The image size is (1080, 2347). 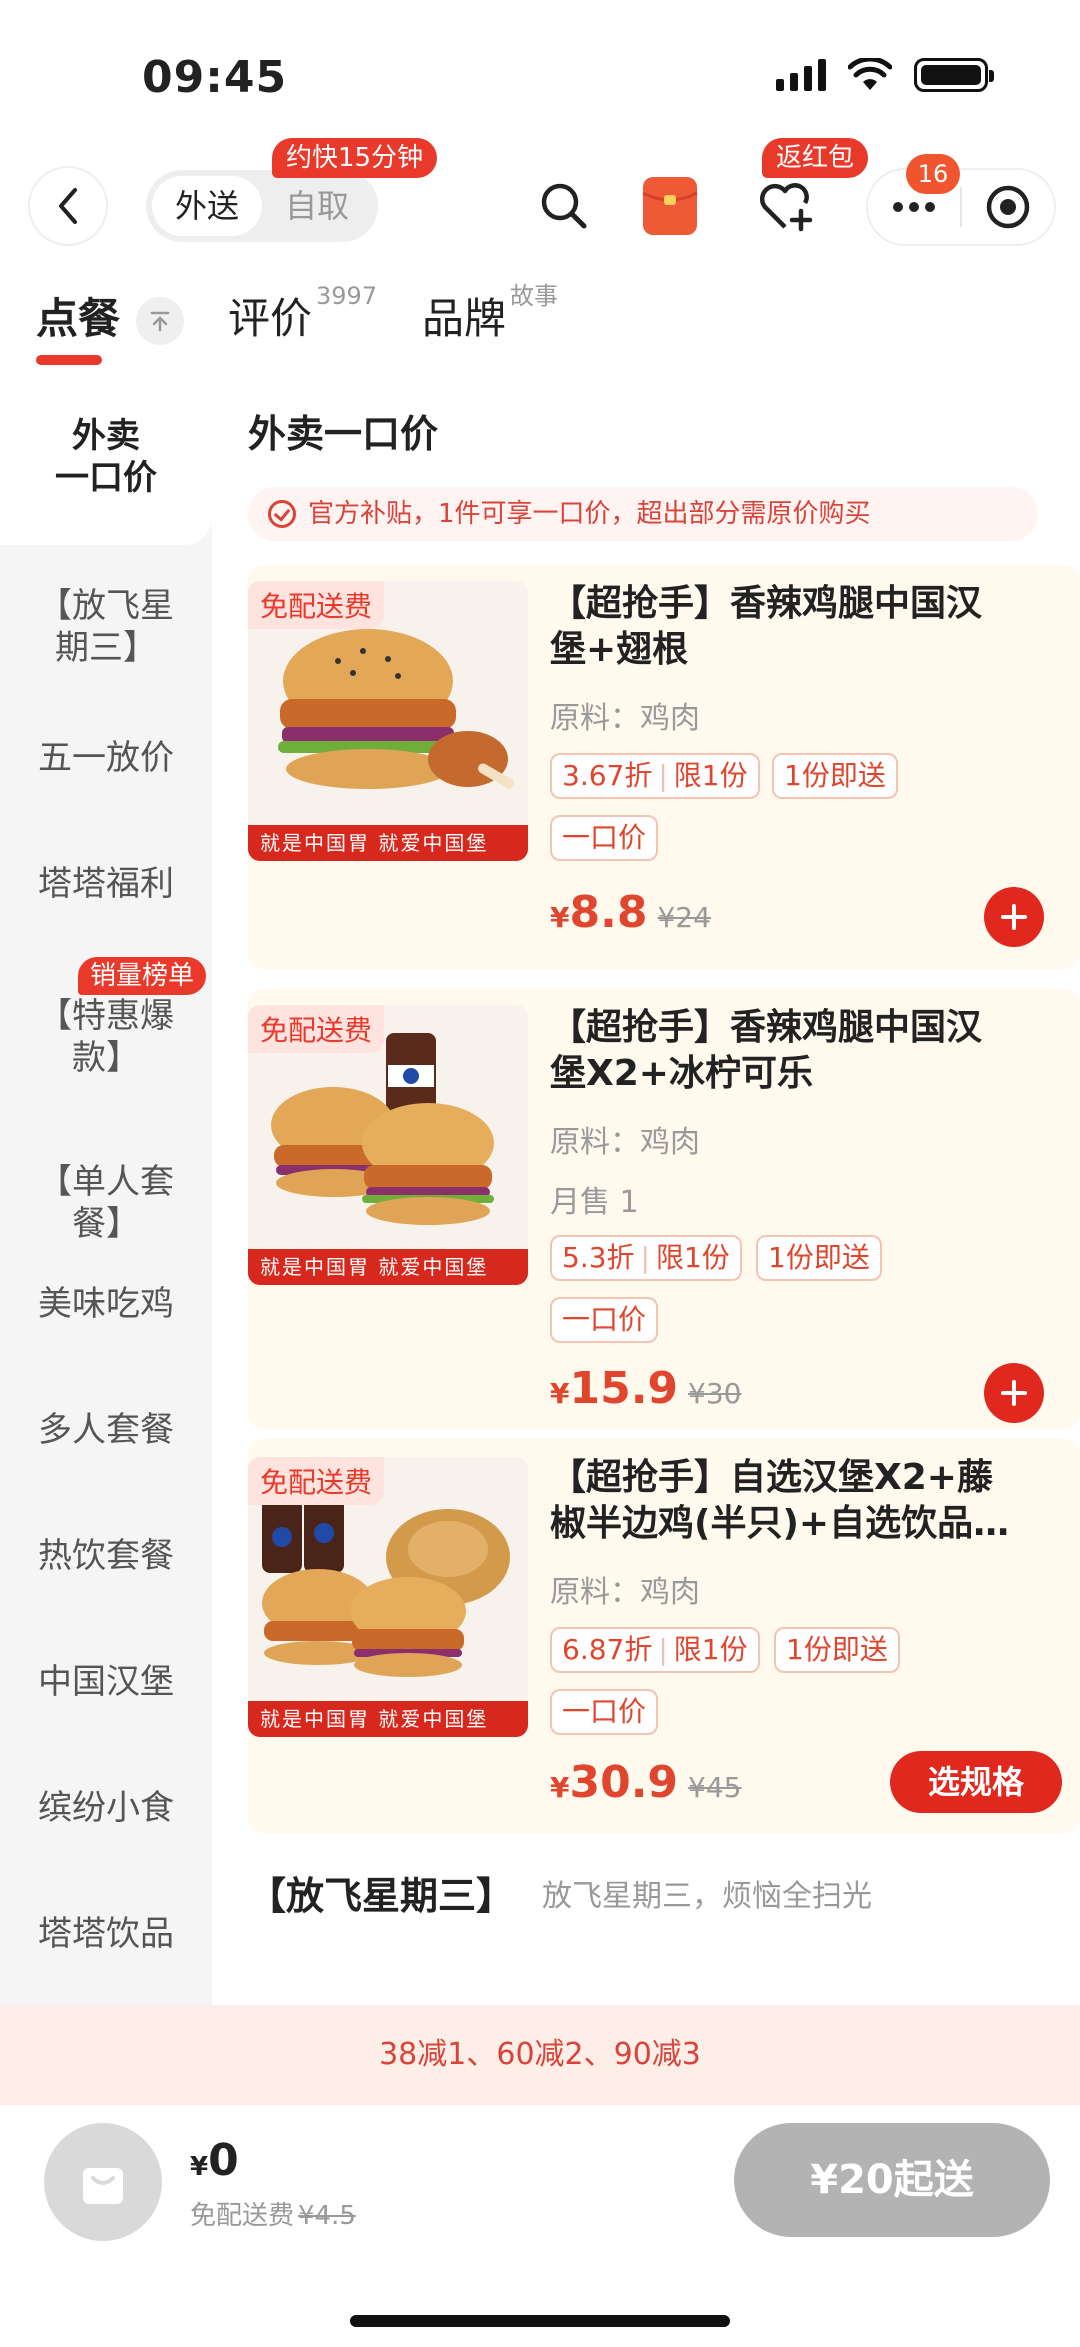 What do you see at coordinates (381, 1896) in the screenshot?
I see `next-section-title: 【放飞星期三】` at bounding box center [381, 1896].